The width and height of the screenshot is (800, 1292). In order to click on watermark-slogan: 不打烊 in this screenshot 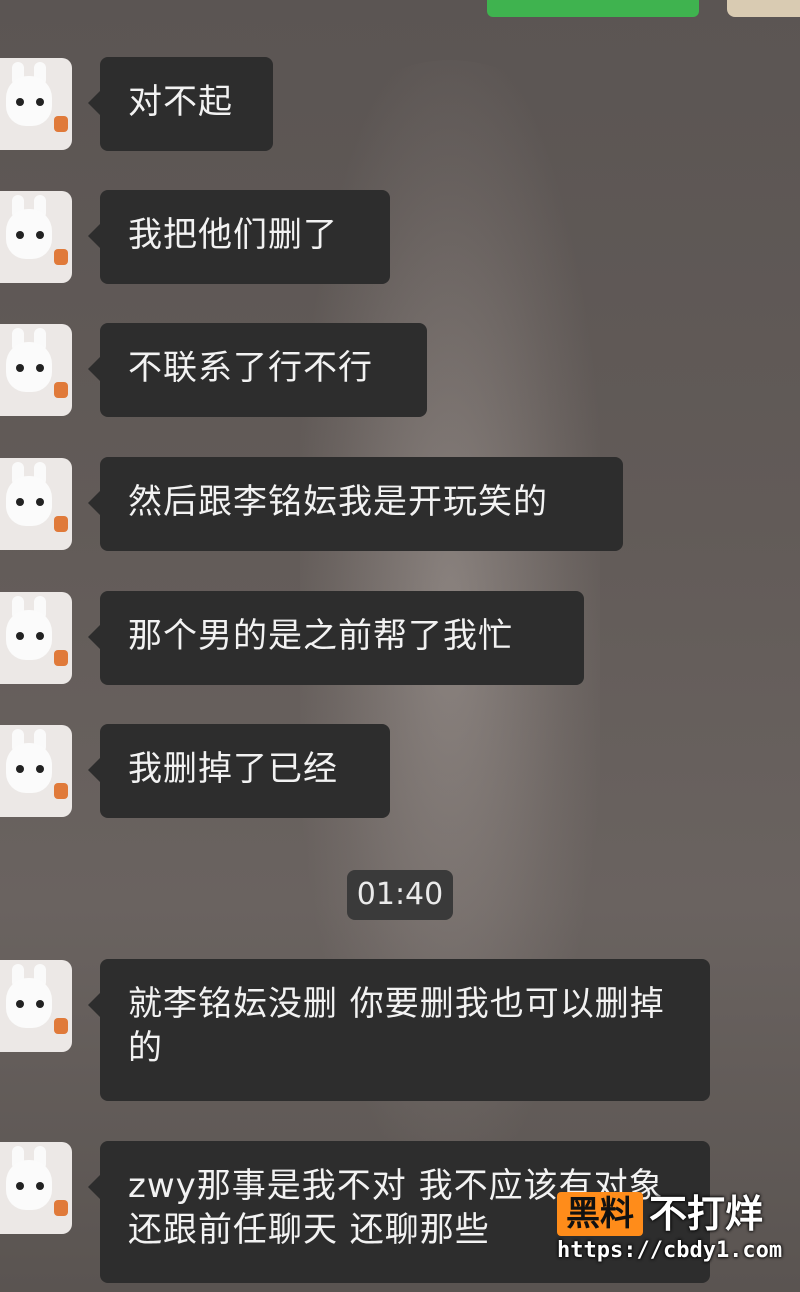, I will do `click(706, 1214)`.